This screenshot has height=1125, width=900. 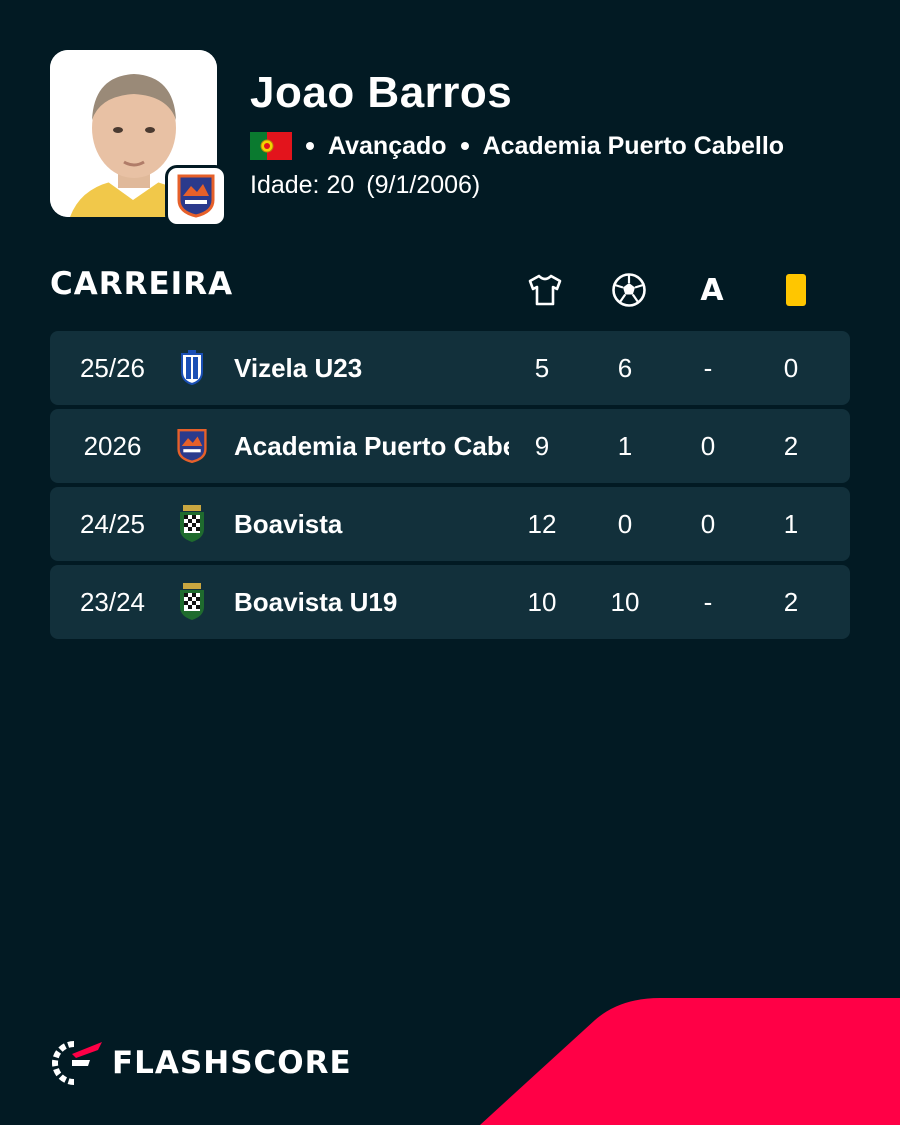 I want to click on appearances: 10, so click(x=542, y=601).